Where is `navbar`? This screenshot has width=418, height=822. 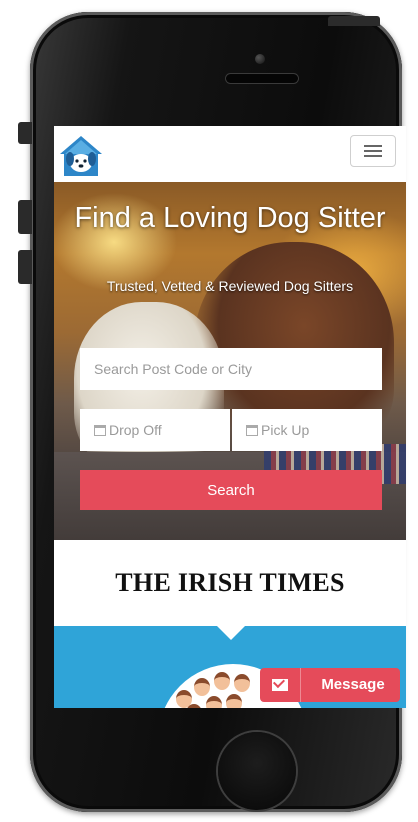
navbar is located at coordinates (230, 154).